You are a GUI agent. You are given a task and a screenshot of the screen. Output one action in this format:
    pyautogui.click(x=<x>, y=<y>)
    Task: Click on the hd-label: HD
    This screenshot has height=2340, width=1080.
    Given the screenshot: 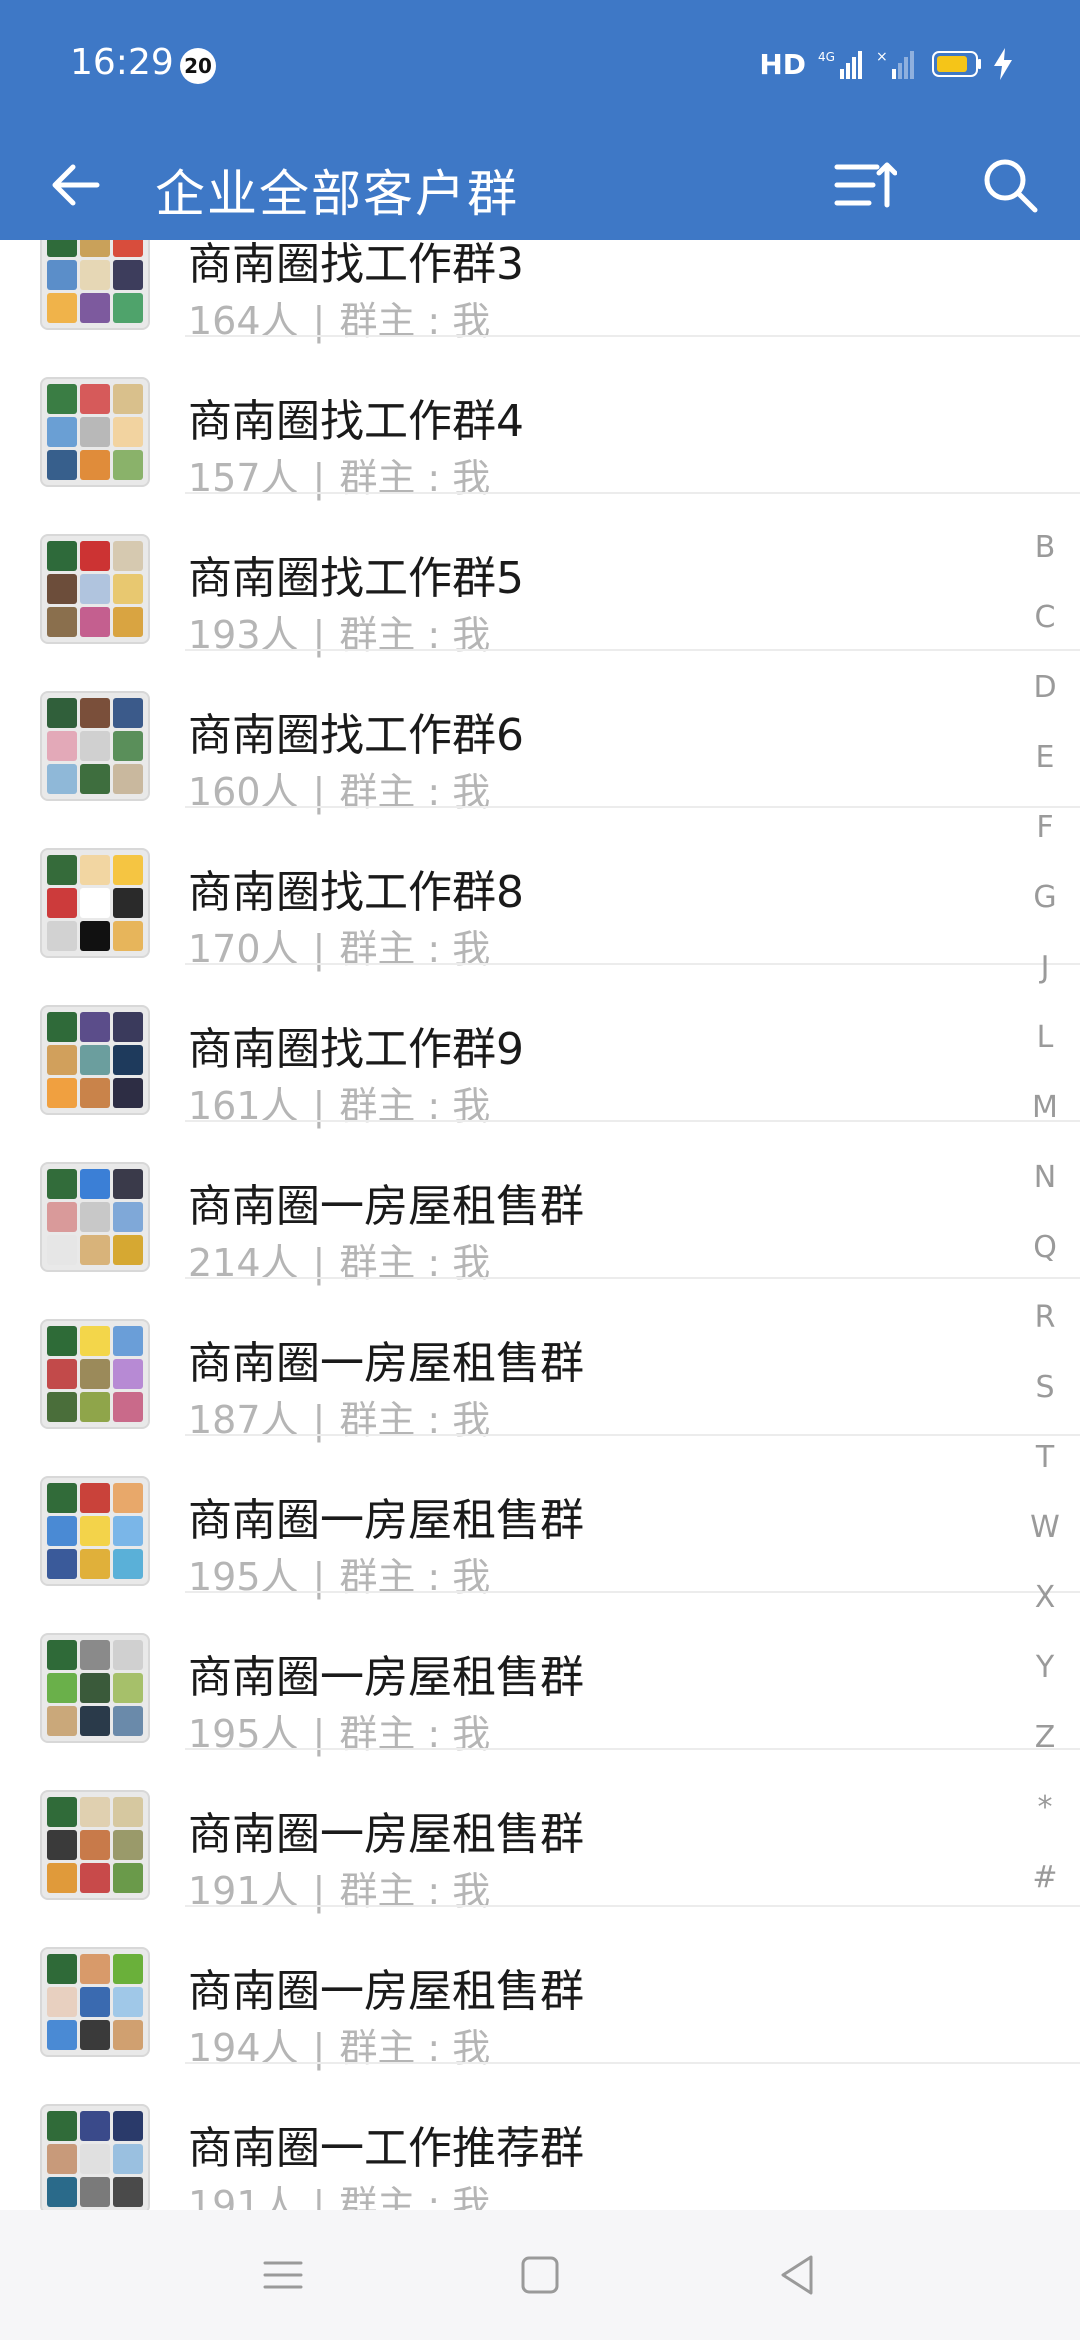 What is the action you would take?
    pyautogui.click(x=782, y=64)
    